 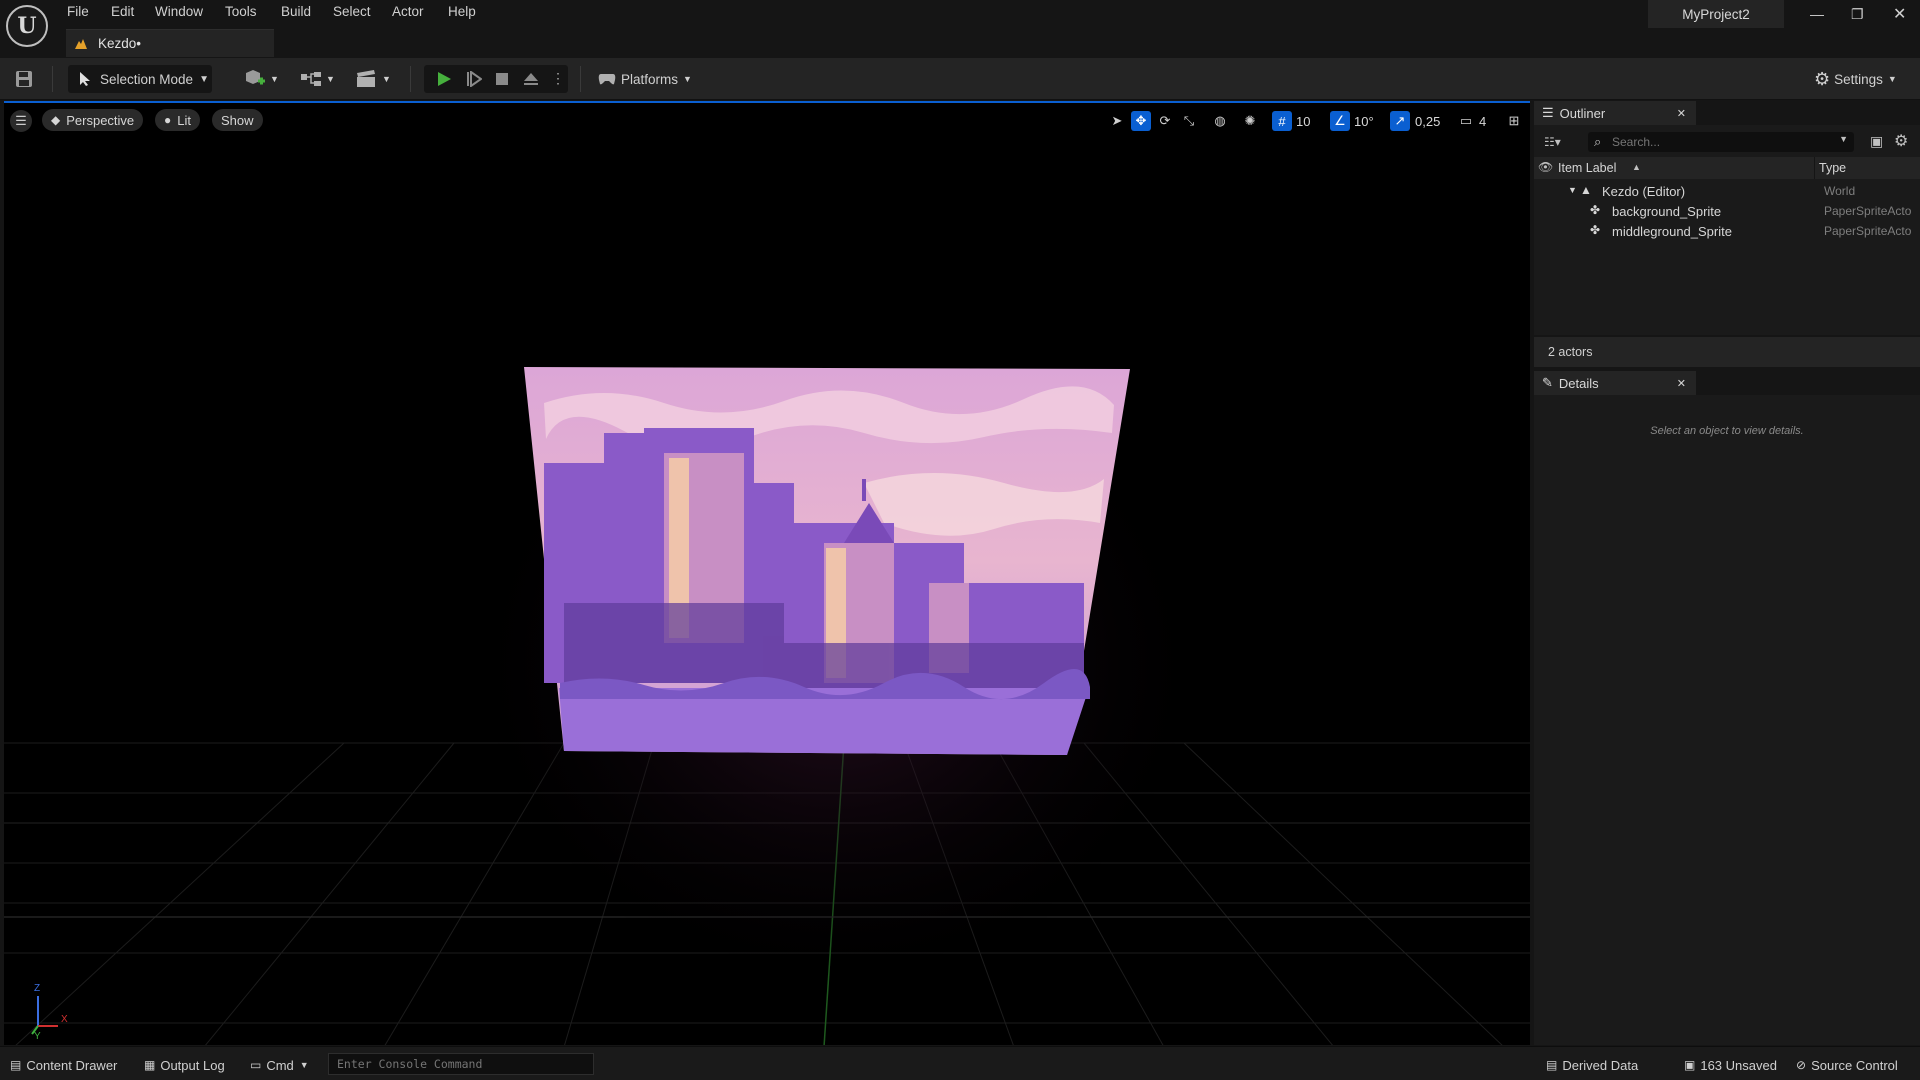 I want to click on menu-help: Help, so click(x=462, y=9).